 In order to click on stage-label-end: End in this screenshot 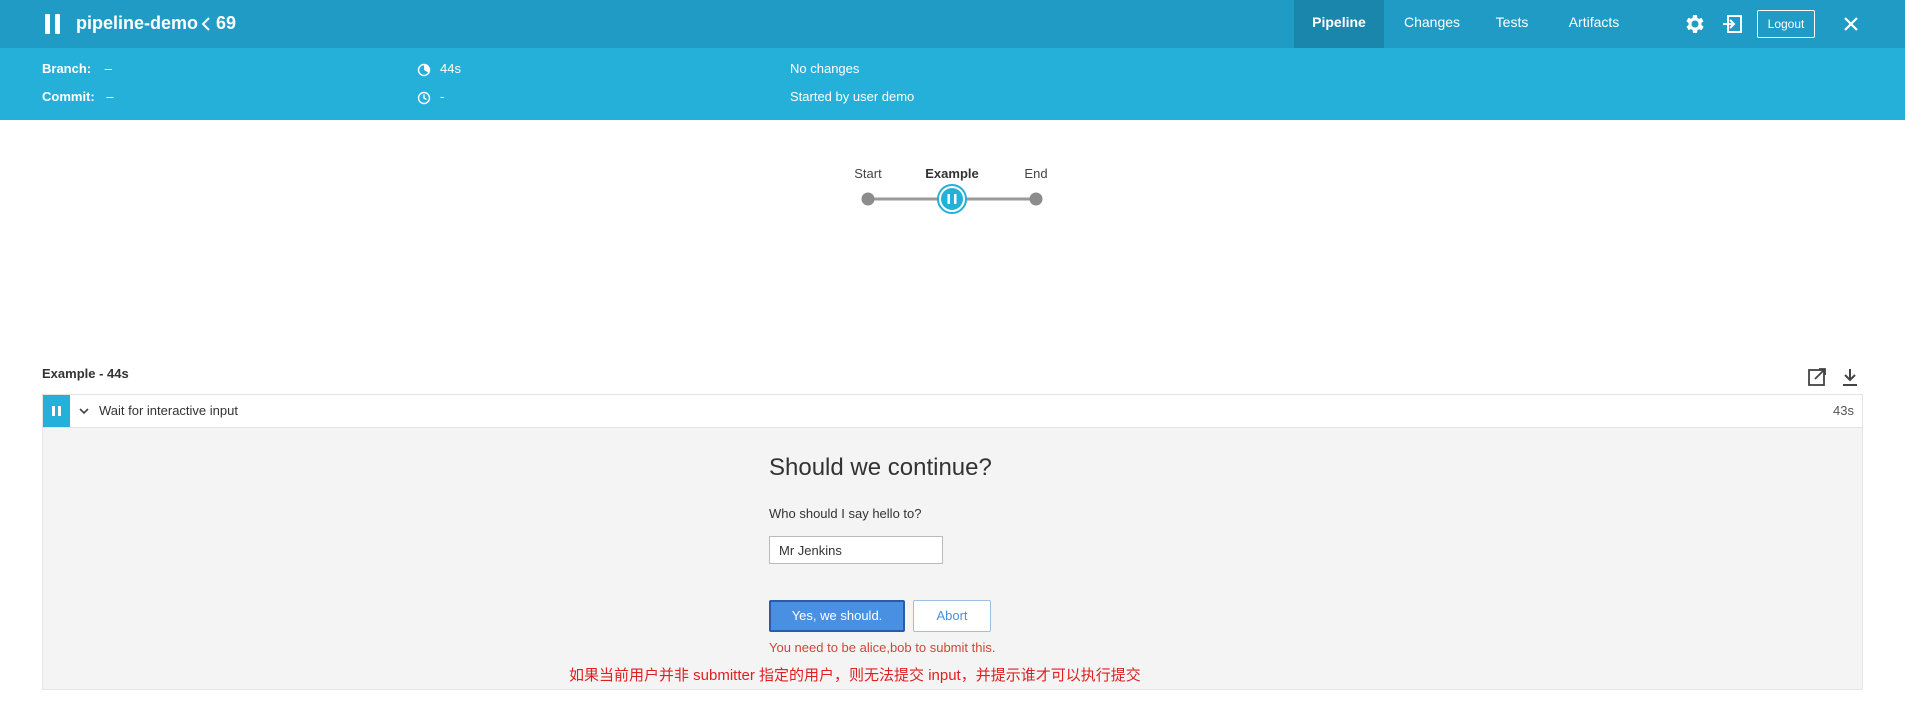, I will do `click(1036, 173)`.